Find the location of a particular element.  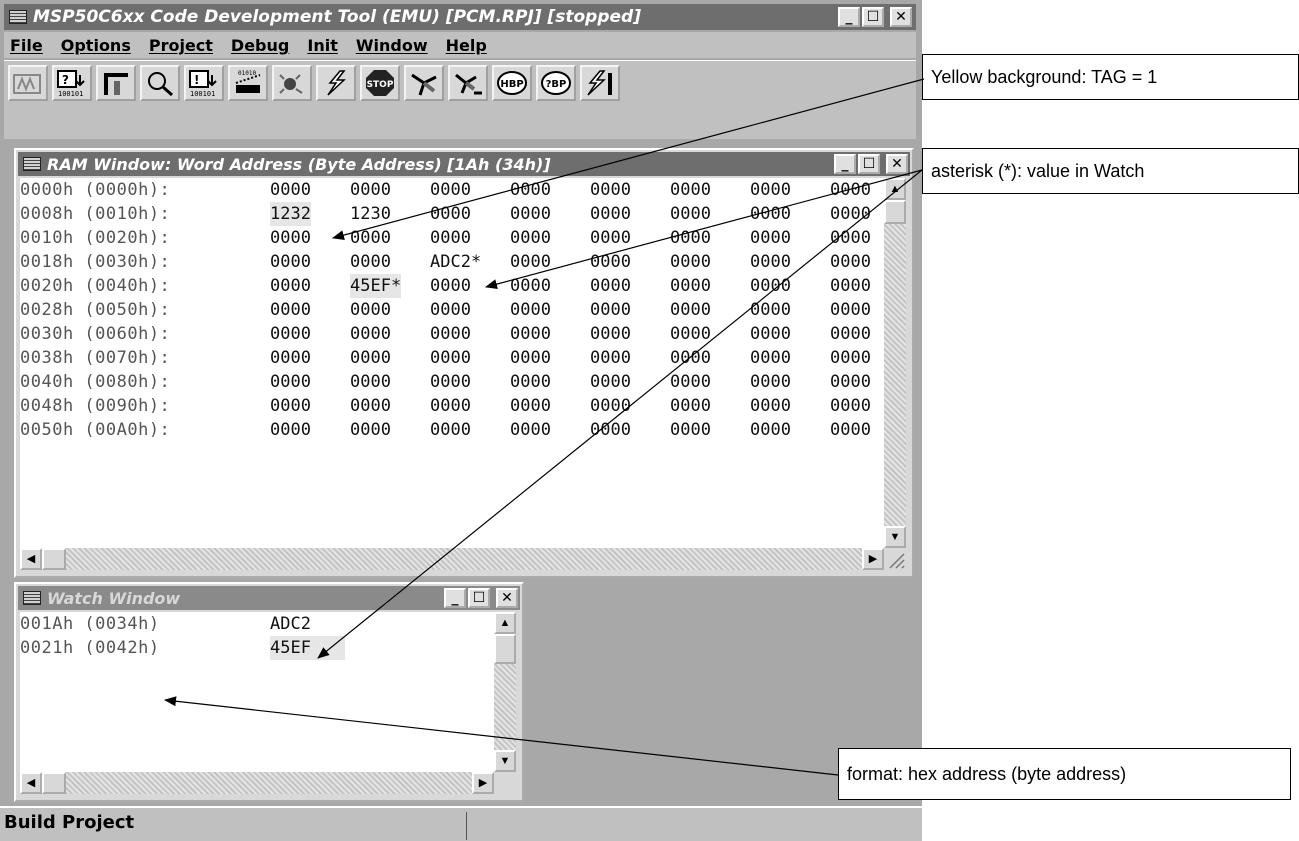

watch-window-titlebar: Watch Window _ ☐ ✕ is located at coordinates (269, 598).